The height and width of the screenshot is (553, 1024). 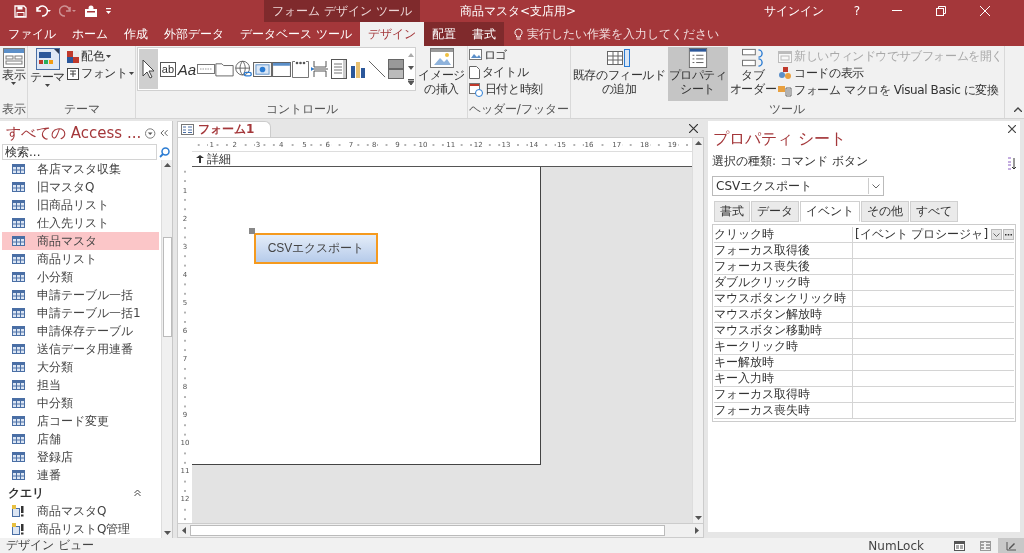 I want to click on table-item: 仕入先リスト, so click(x=80, y=223).